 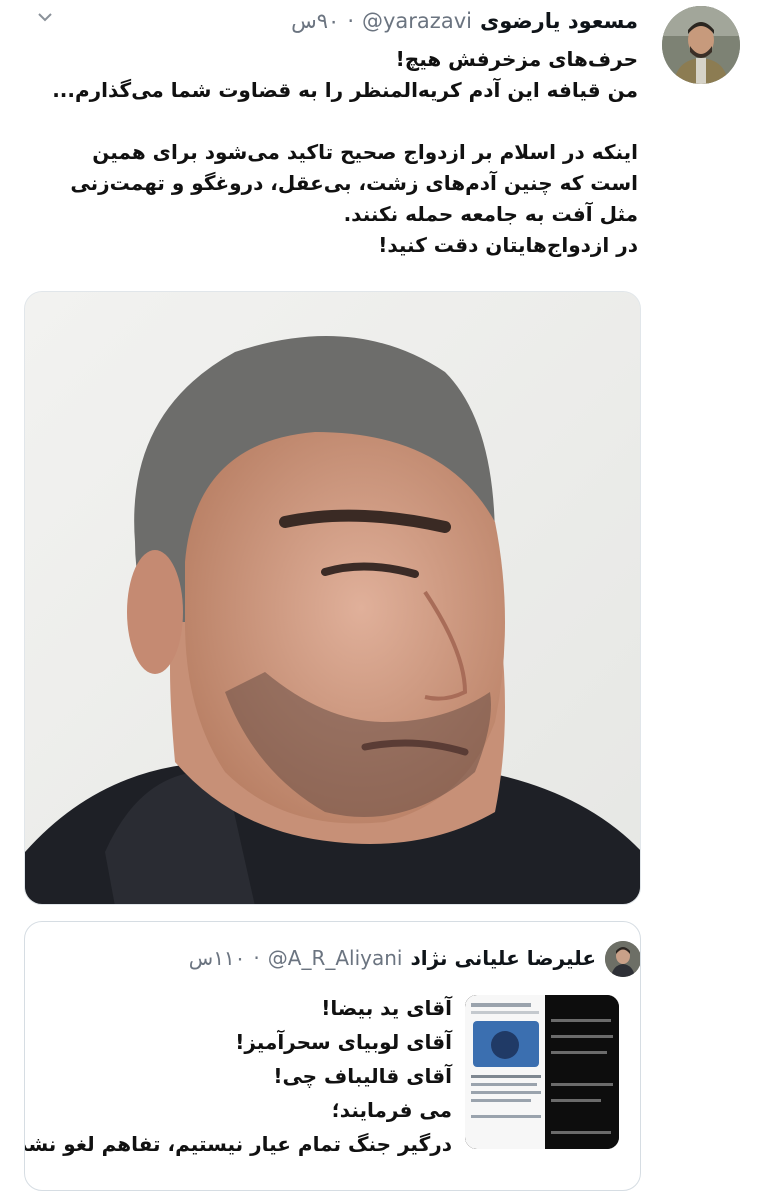 I want to click on display-name: مسعود یارضوی, so click(x=559, y=21).